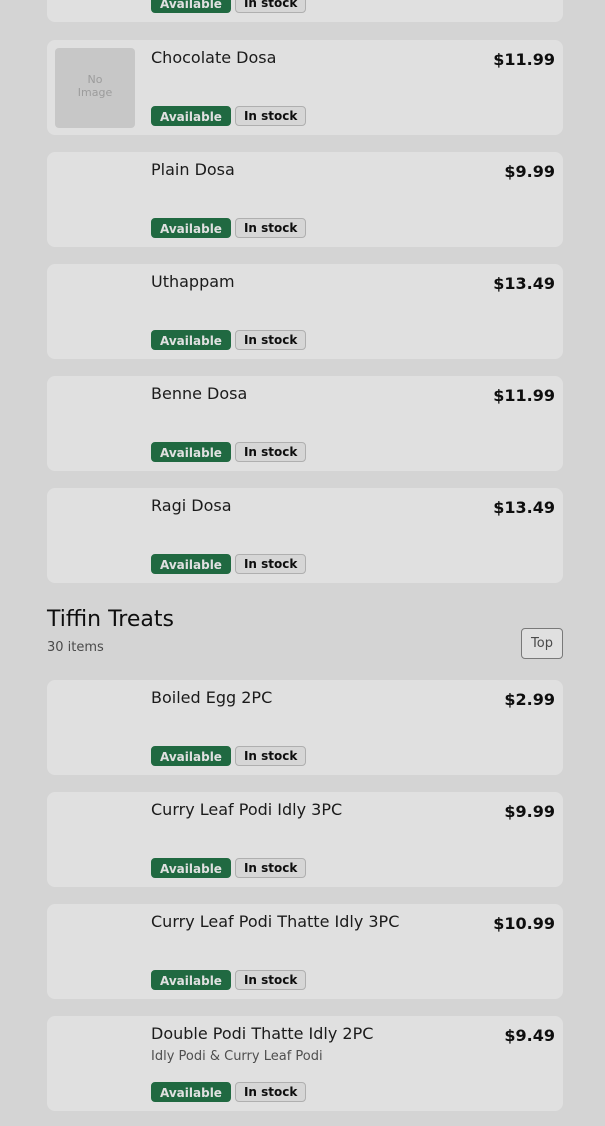 Image resolution: width=605 pixels, height=1126 pixels. I want to click on item-description: Idly Podi & Curry Leaf Podi, so click(237, 1056).